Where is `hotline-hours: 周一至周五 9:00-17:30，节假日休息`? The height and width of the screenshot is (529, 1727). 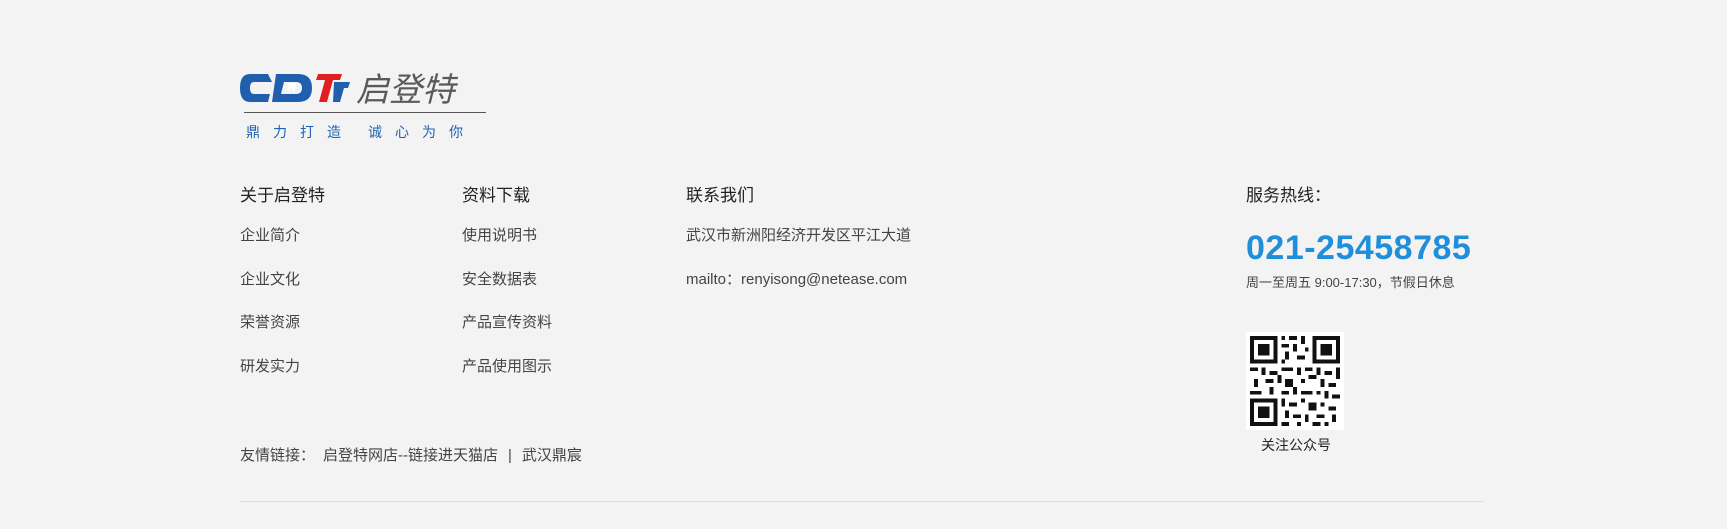 hotline-hours: 周一至周五 9:00-17:30，节假日休息 is located at coordinates (1350, 282).